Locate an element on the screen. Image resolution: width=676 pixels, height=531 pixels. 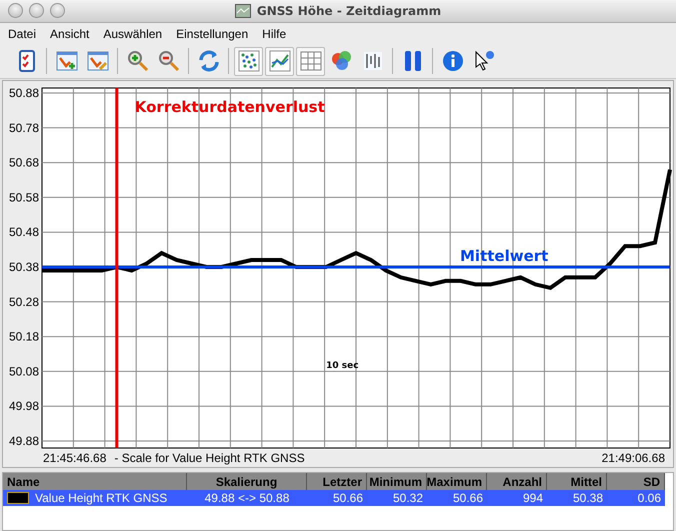
start-time: 21:45:46.68 is located at coordinates (74, 458).